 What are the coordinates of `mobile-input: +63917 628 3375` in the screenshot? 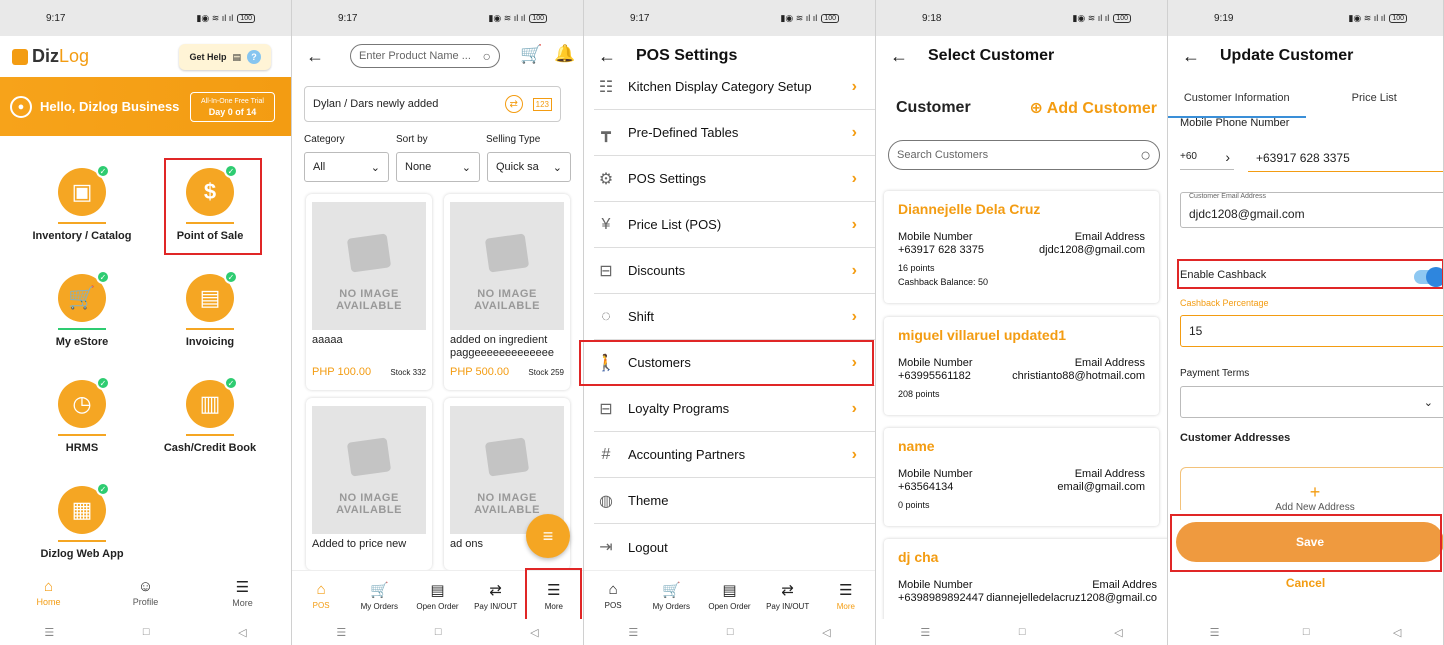 It's located at (1345, 158).